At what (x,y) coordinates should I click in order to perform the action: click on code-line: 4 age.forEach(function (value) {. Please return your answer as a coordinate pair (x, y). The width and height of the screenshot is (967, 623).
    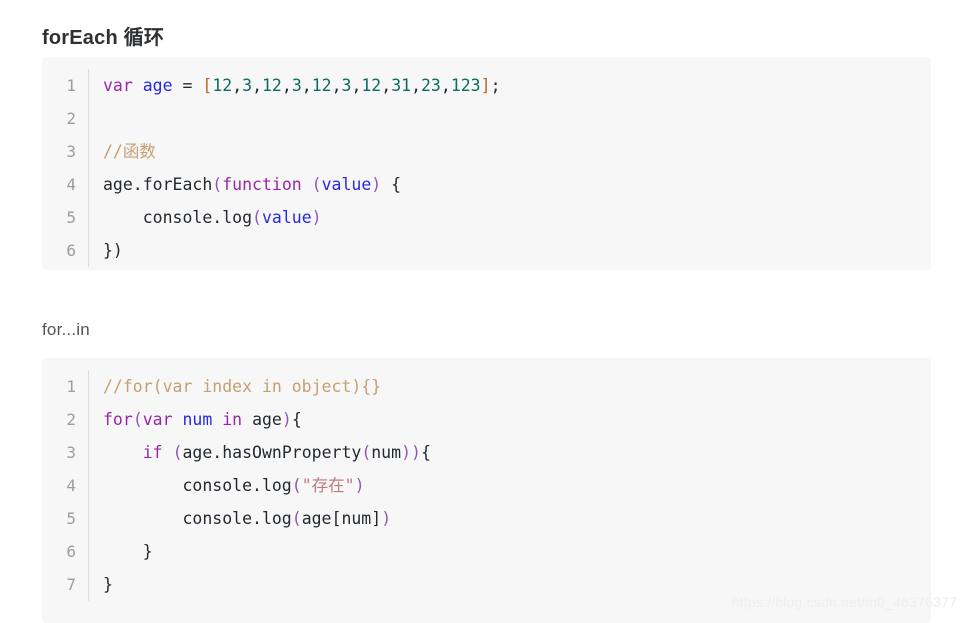
    Looking at the image, I should click on (486, 184).